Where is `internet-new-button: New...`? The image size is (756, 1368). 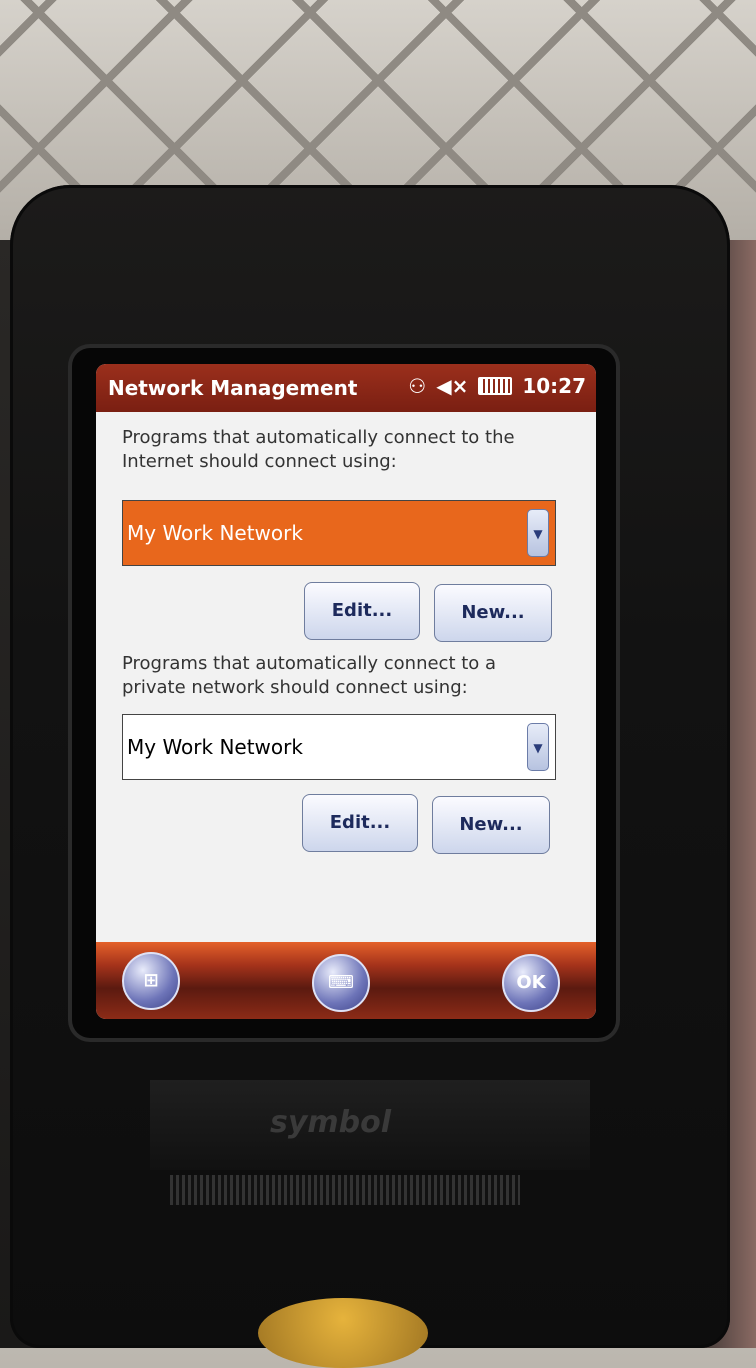
internet-new-button: New... is located at coordinates (493, 613).